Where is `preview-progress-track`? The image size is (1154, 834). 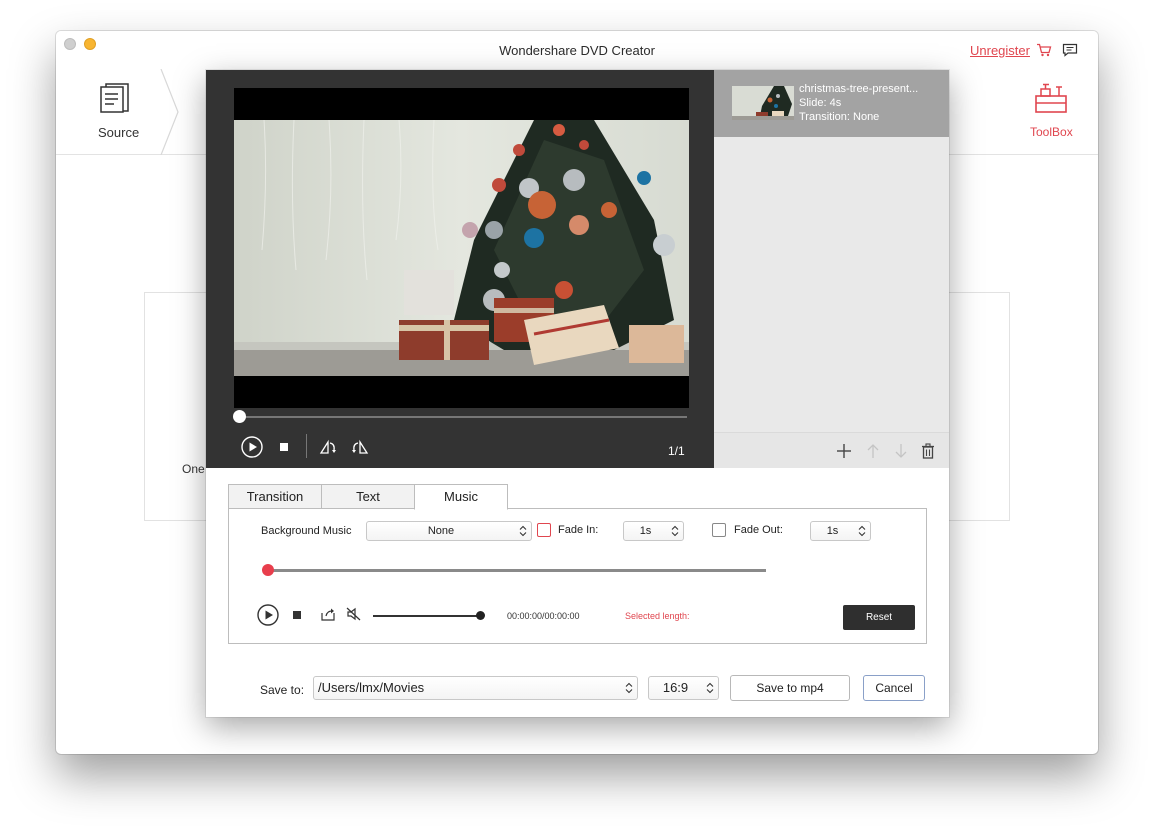
preview-progress-track is located at coordinates (463, 417).